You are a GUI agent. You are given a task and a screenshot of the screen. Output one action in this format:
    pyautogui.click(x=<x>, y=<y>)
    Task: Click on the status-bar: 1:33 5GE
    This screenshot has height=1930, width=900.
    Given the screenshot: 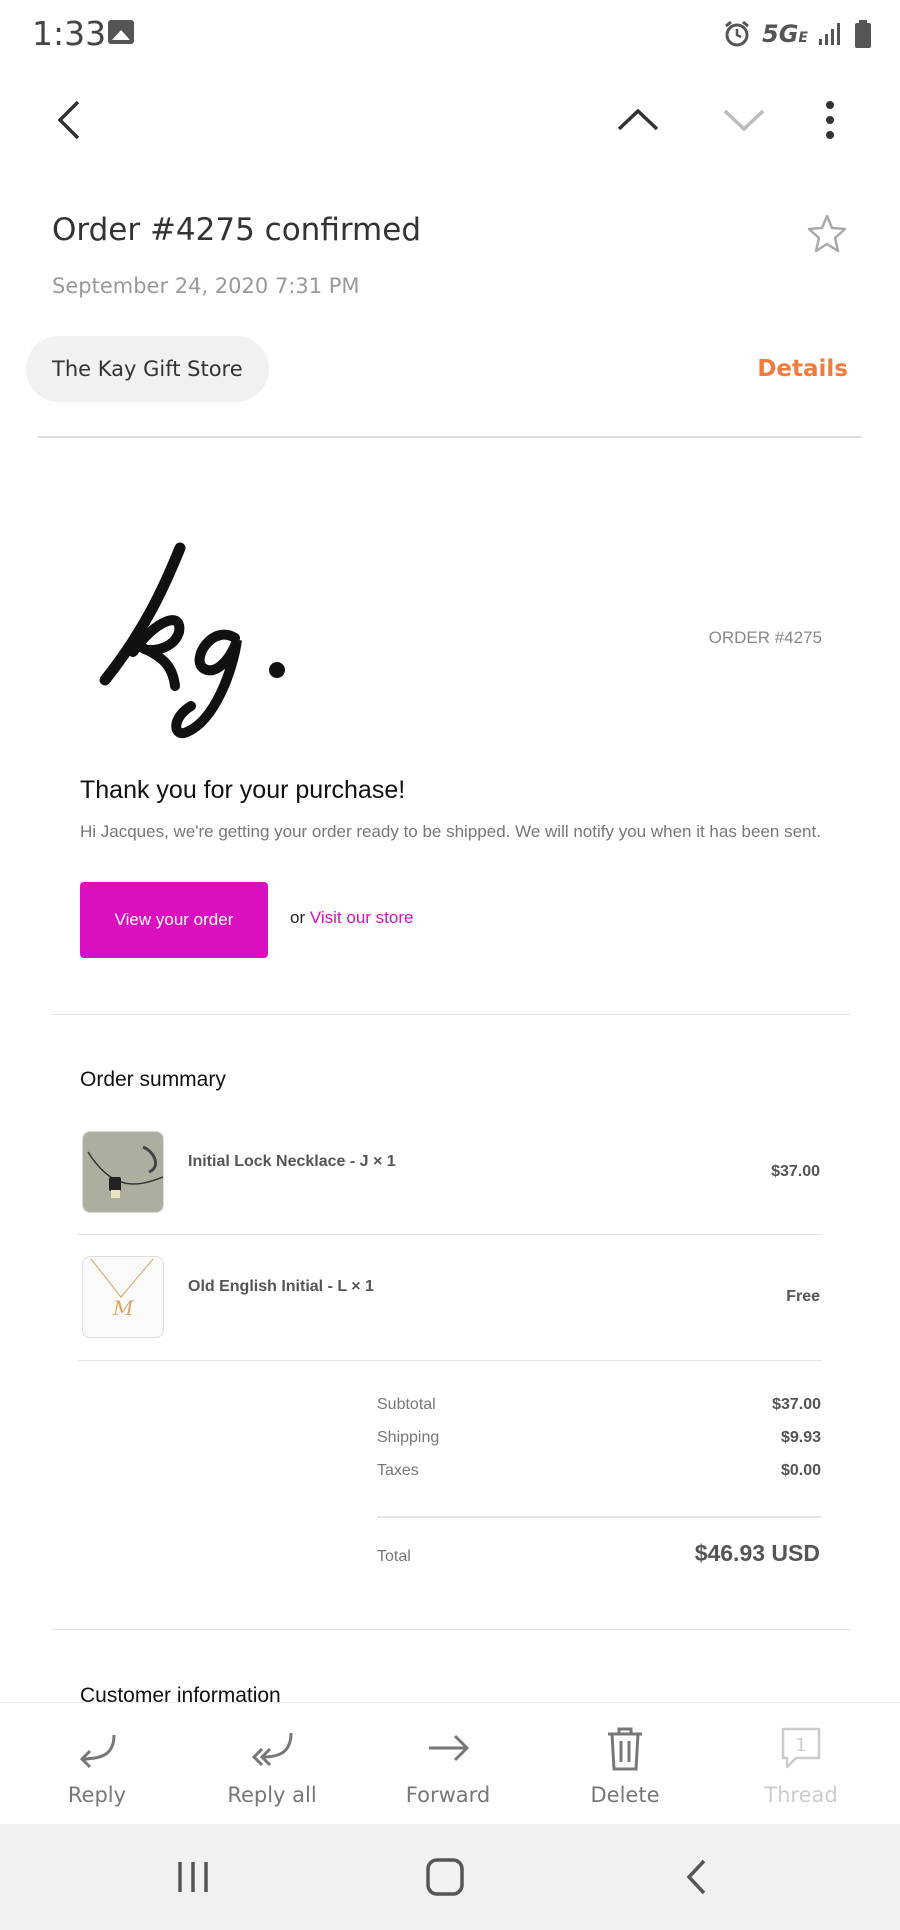 What is the action you would take?
    pyautogui.click(x=450, y=35)
    